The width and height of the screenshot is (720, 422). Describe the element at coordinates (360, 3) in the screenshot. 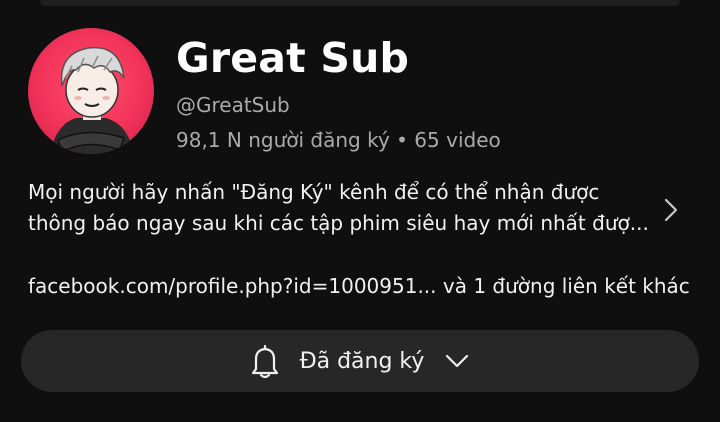

I see `top-panel-edge` at that location.